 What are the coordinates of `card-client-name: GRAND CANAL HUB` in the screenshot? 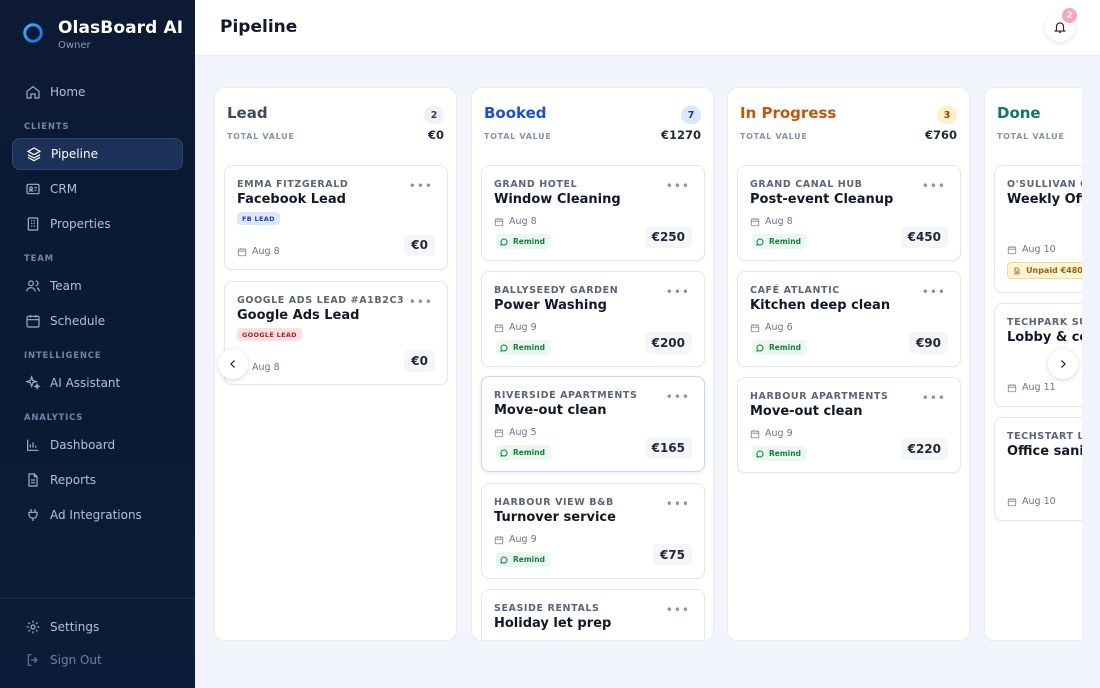 It's located at (806, 184).